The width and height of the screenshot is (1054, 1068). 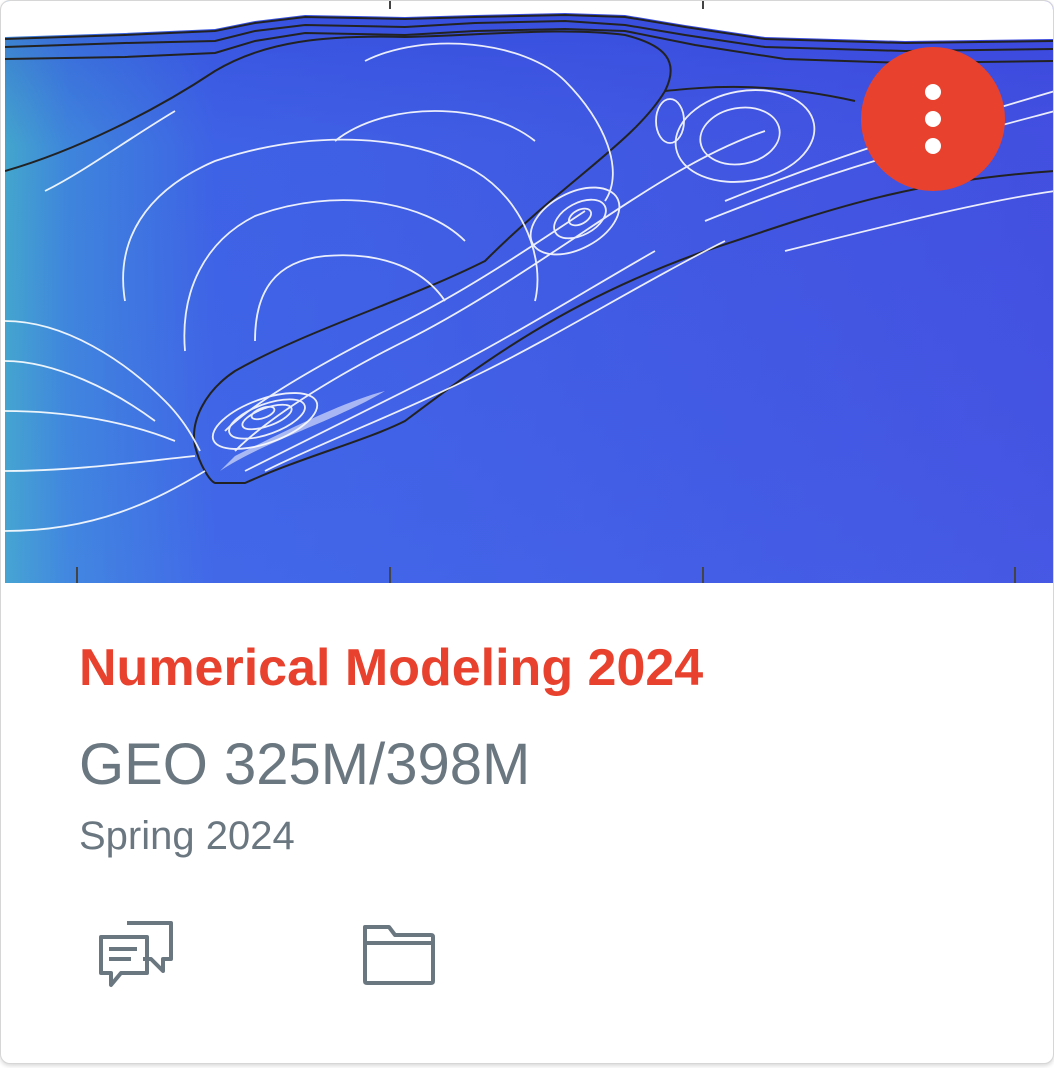 I want to click on course-code: GEO 325M/398M, so click(x=305, y=764).